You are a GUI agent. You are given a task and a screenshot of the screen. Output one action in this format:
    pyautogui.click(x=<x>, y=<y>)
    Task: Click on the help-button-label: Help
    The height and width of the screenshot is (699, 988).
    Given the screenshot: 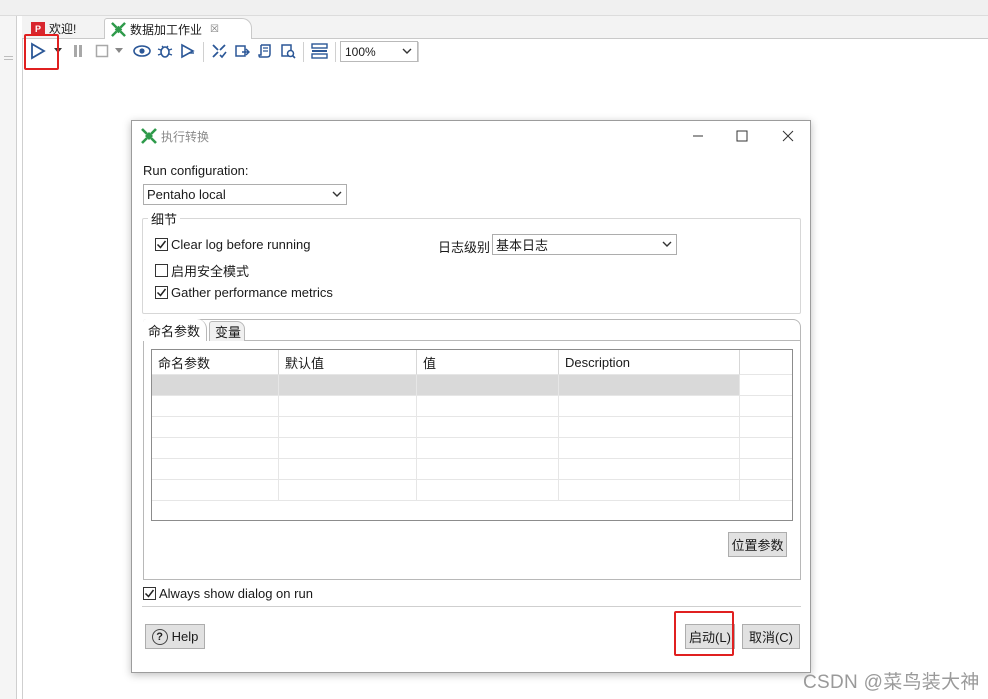 What is the action you would take?
    pyautogui.click(x=185, y=636)
    